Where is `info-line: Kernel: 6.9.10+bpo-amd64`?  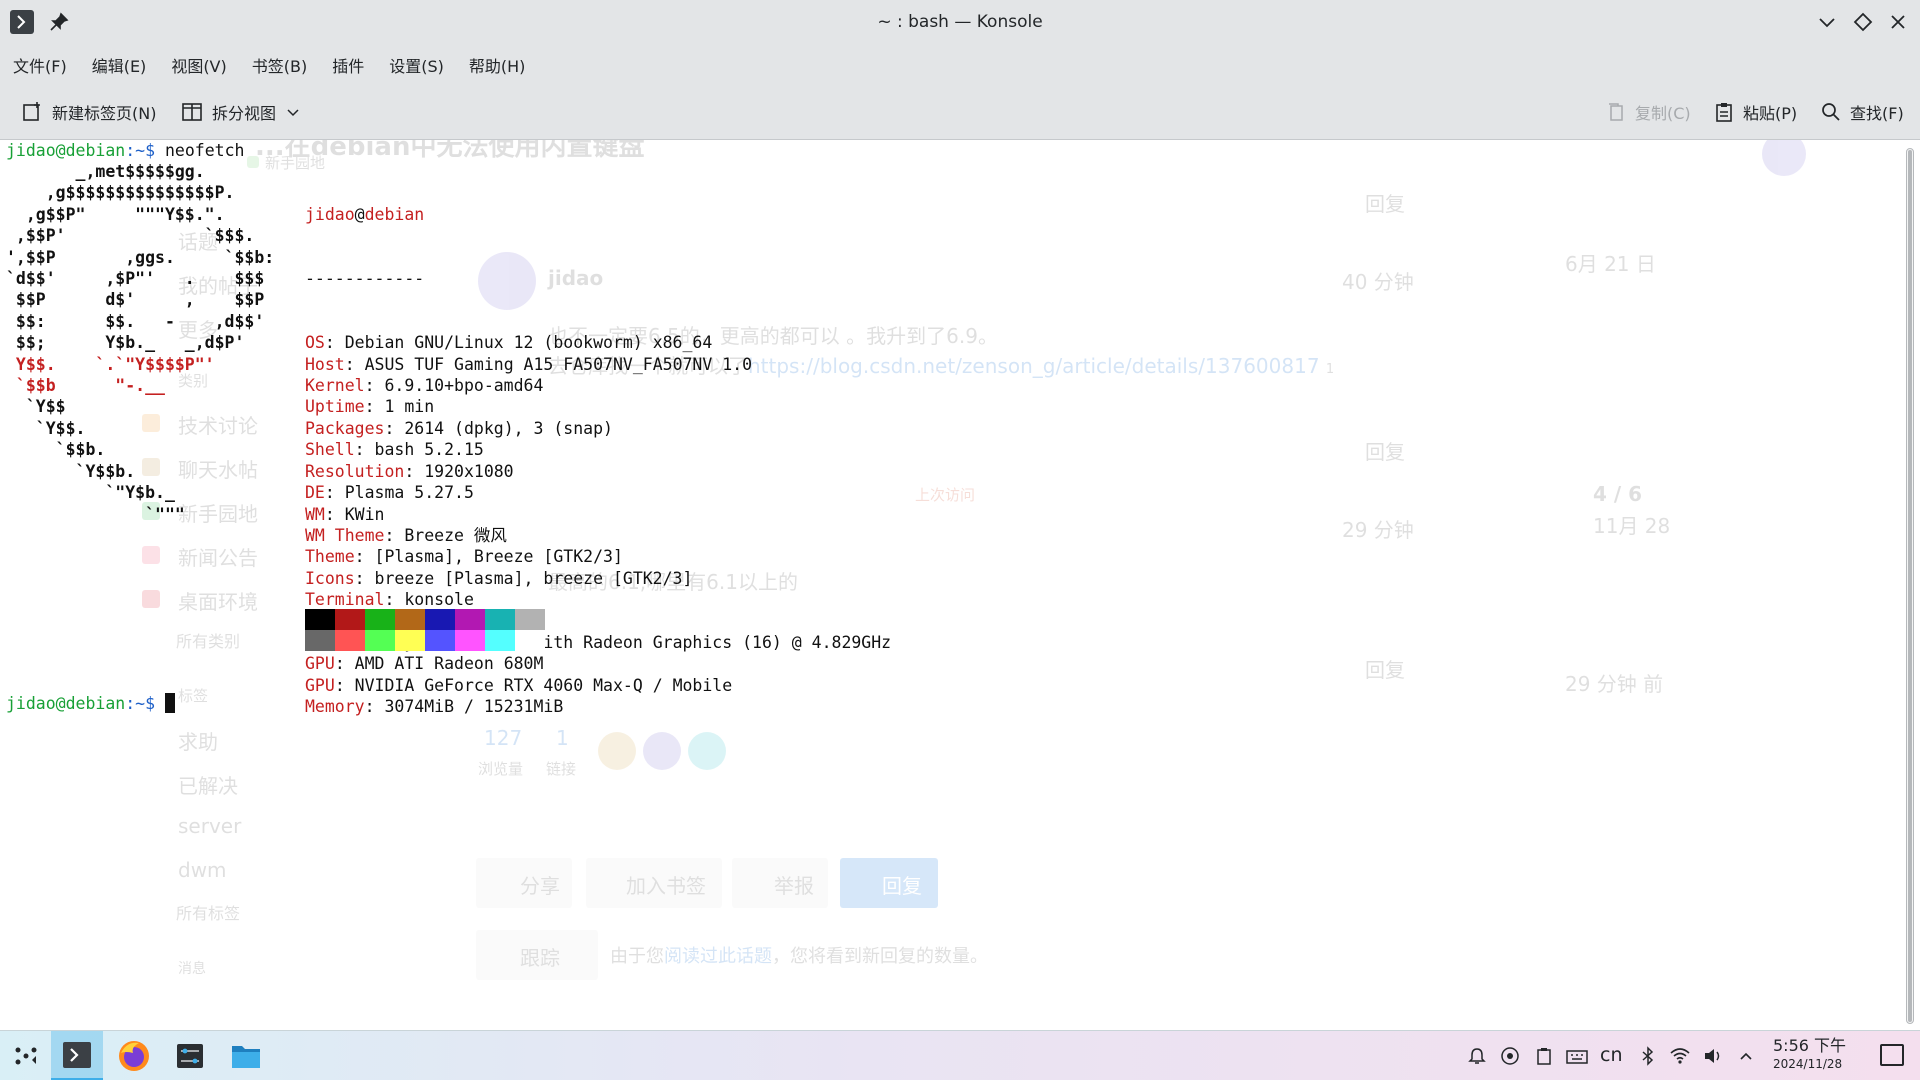
info-line: Kernel: 6.9.10+bpo-amd64 is located at coordinates (598, 385).